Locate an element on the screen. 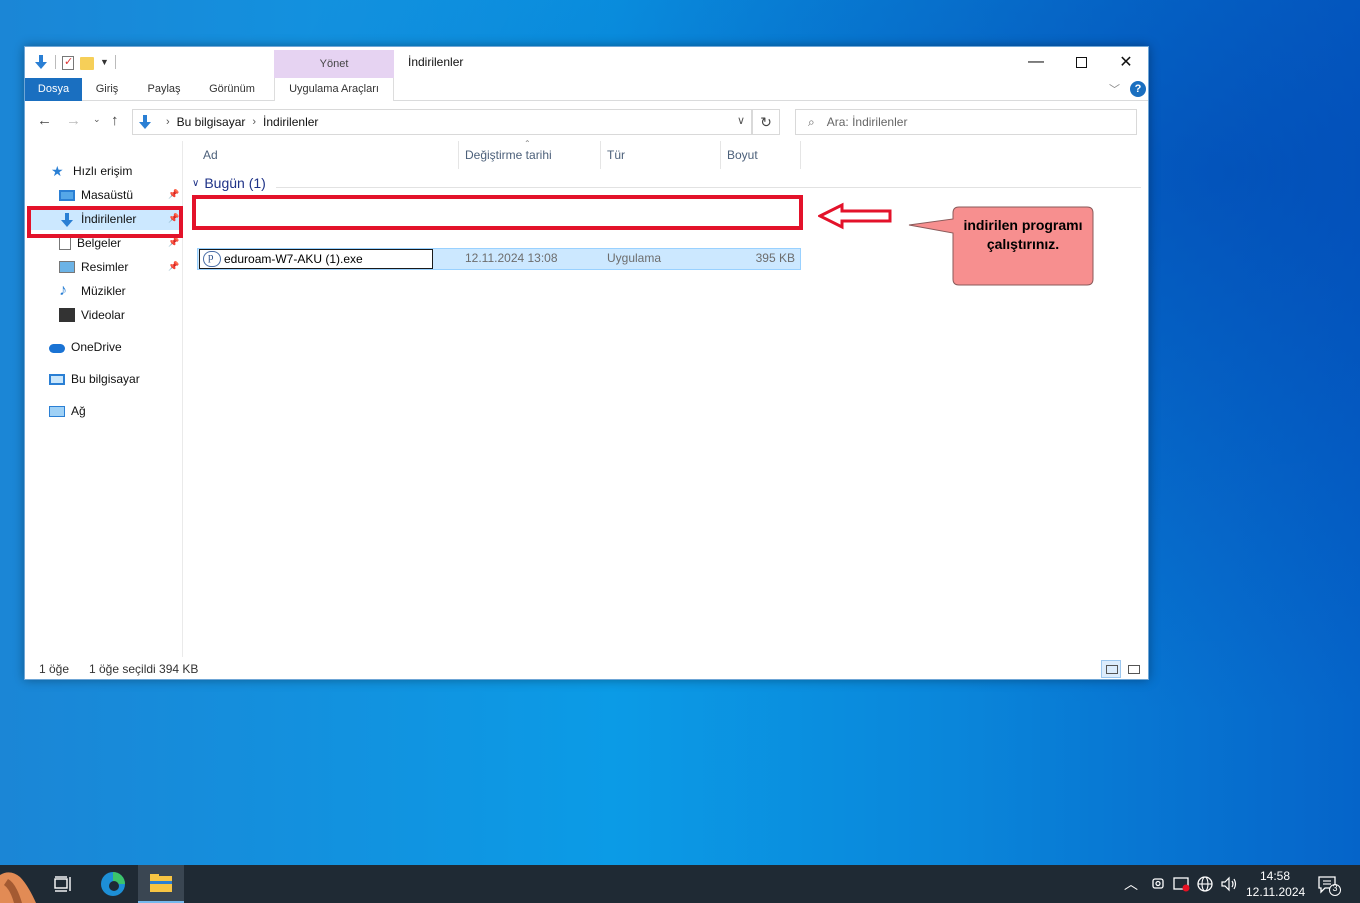 The height and width of the screenshot is (903, 1360). address-bar: › Bu bilgisayar › İndirilenler ∨ is located at coordinates (442, 122).